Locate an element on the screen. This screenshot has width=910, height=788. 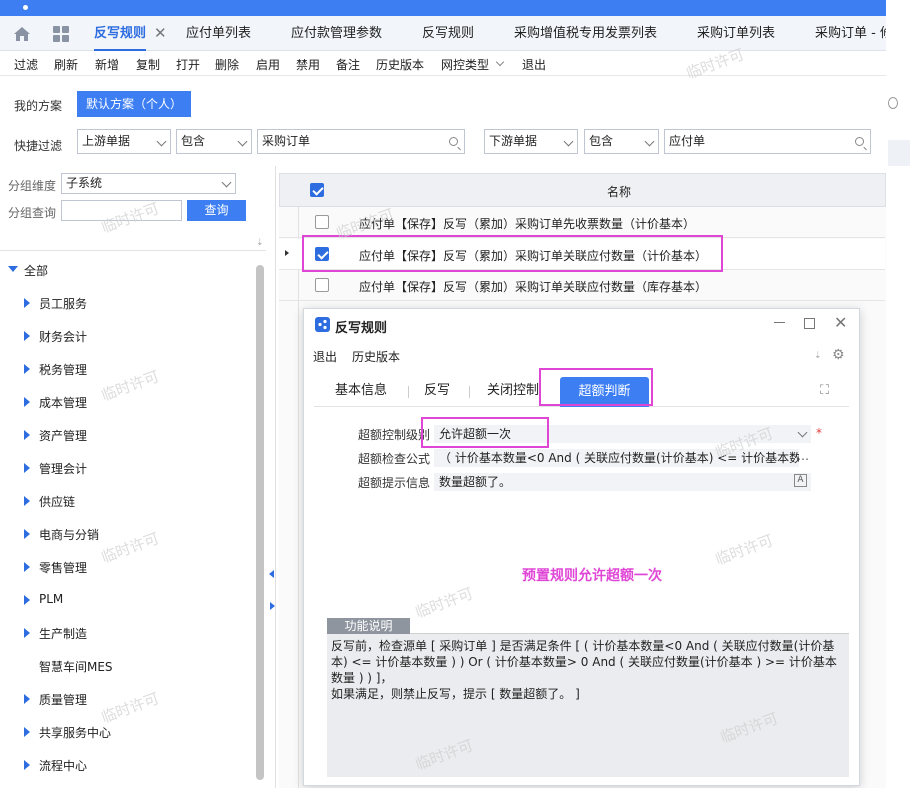
close-icon: ✕ is located at coordinates (840, 322).